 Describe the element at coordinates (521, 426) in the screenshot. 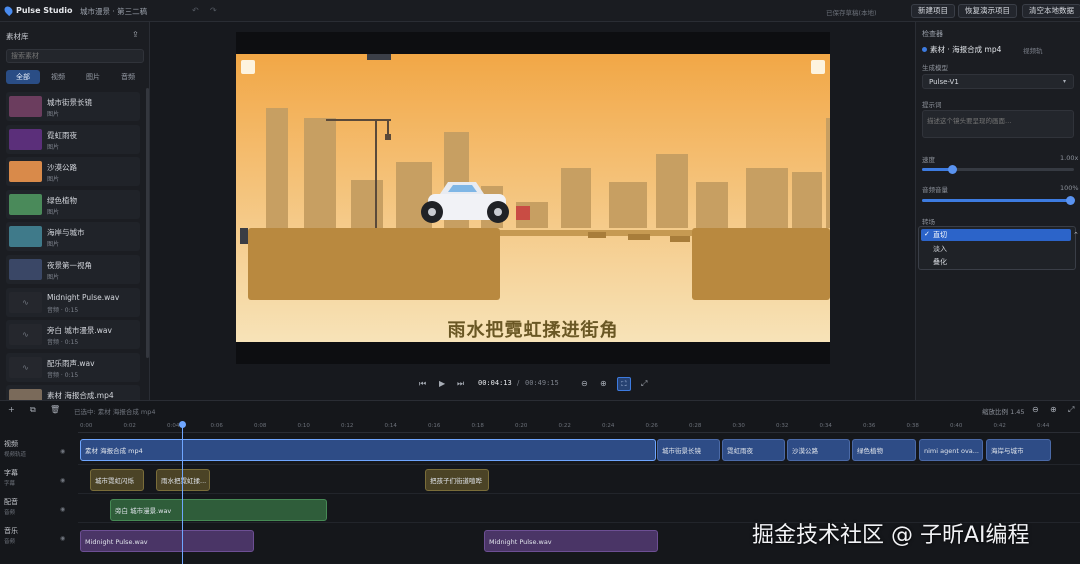

I see `ruler-tick: 0:20` at that location.